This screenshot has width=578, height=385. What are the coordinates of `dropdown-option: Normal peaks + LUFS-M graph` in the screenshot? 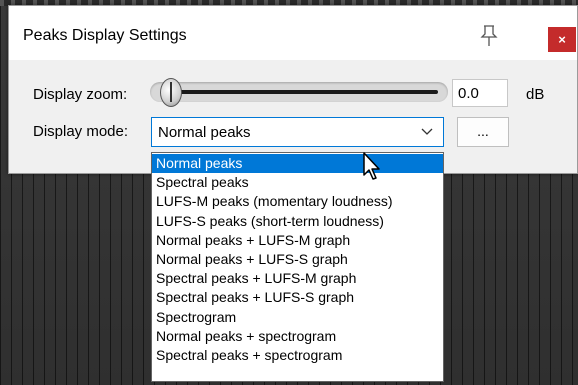 It's located at (297, 240).